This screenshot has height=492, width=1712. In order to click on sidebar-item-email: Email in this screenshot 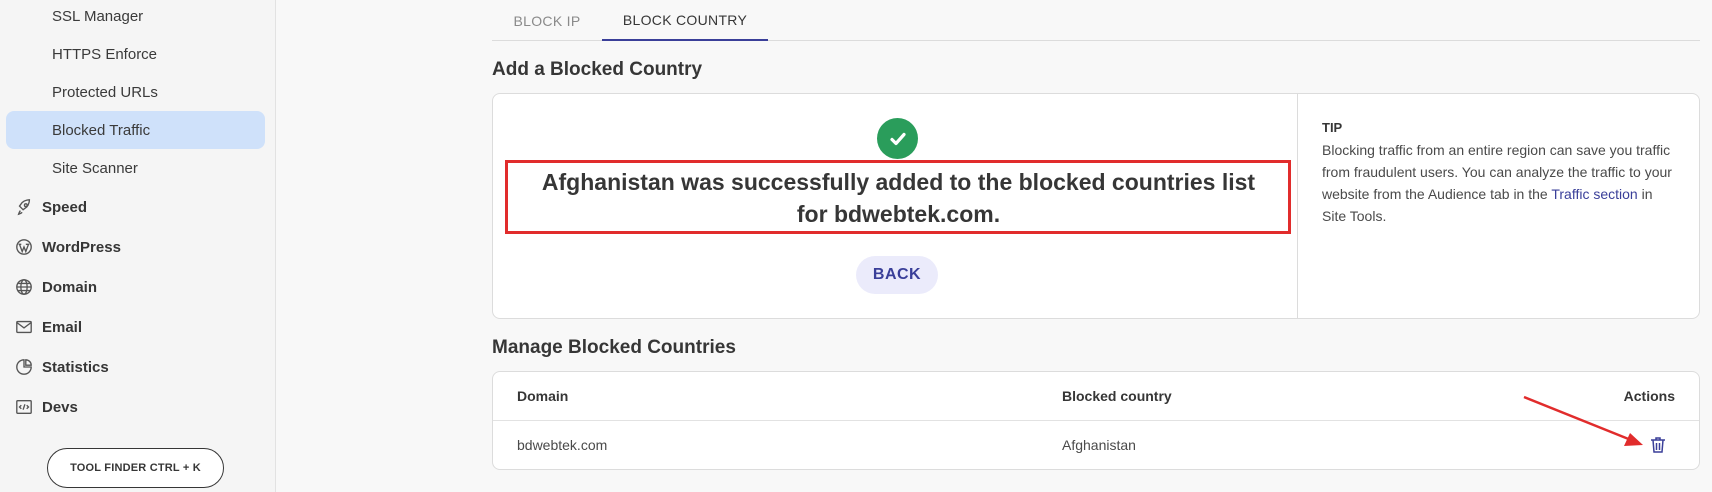, I will do `click(48, 327)`.